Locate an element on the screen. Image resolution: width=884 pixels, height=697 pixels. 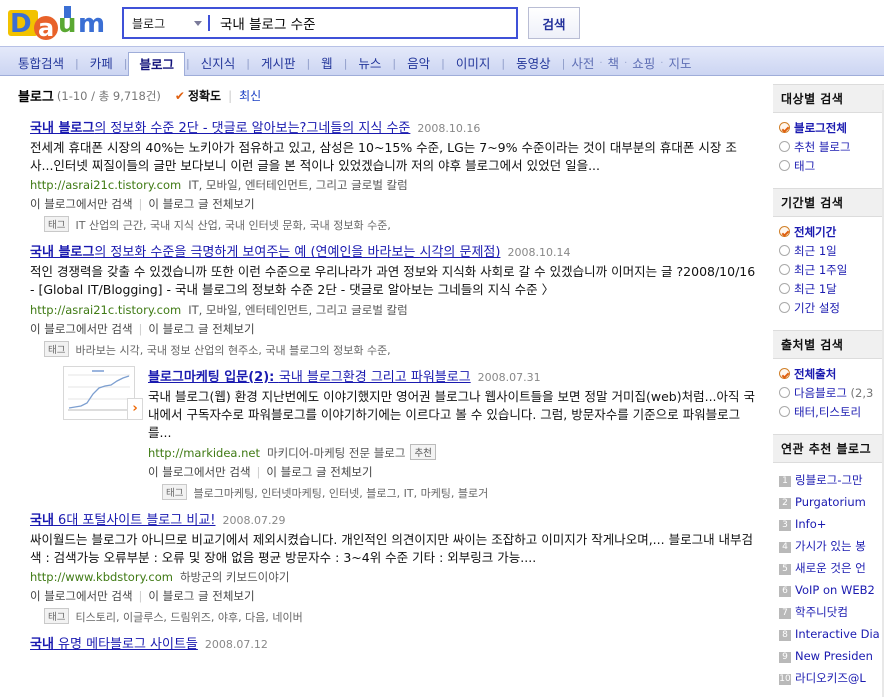
result-url: http://markidea.net is located at coordinates (204, 453).